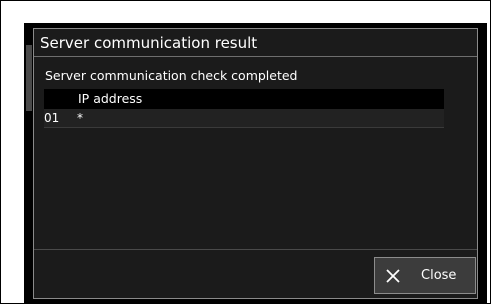 This screenshot has height=304, width=491. I want to click on dialog-title: Server communication result, so click(149, 43).